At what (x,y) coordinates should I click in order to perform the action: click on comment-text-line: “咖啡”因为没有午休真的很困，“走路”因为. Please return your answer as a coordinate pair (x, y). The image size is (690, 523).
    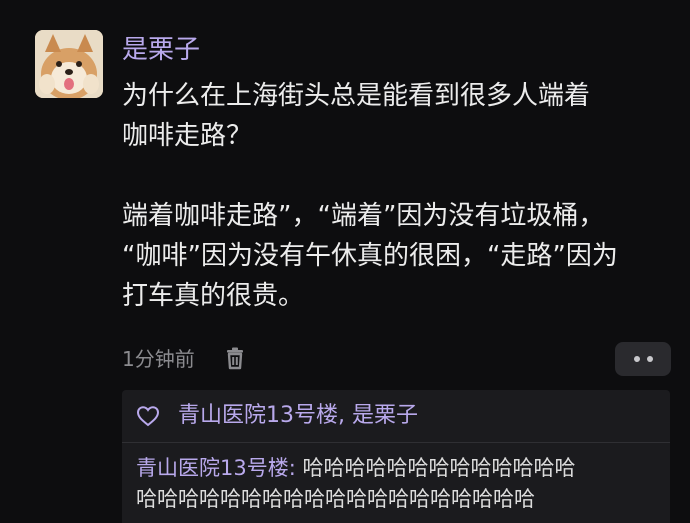
    Looking at the image, I should click on (370, 256).